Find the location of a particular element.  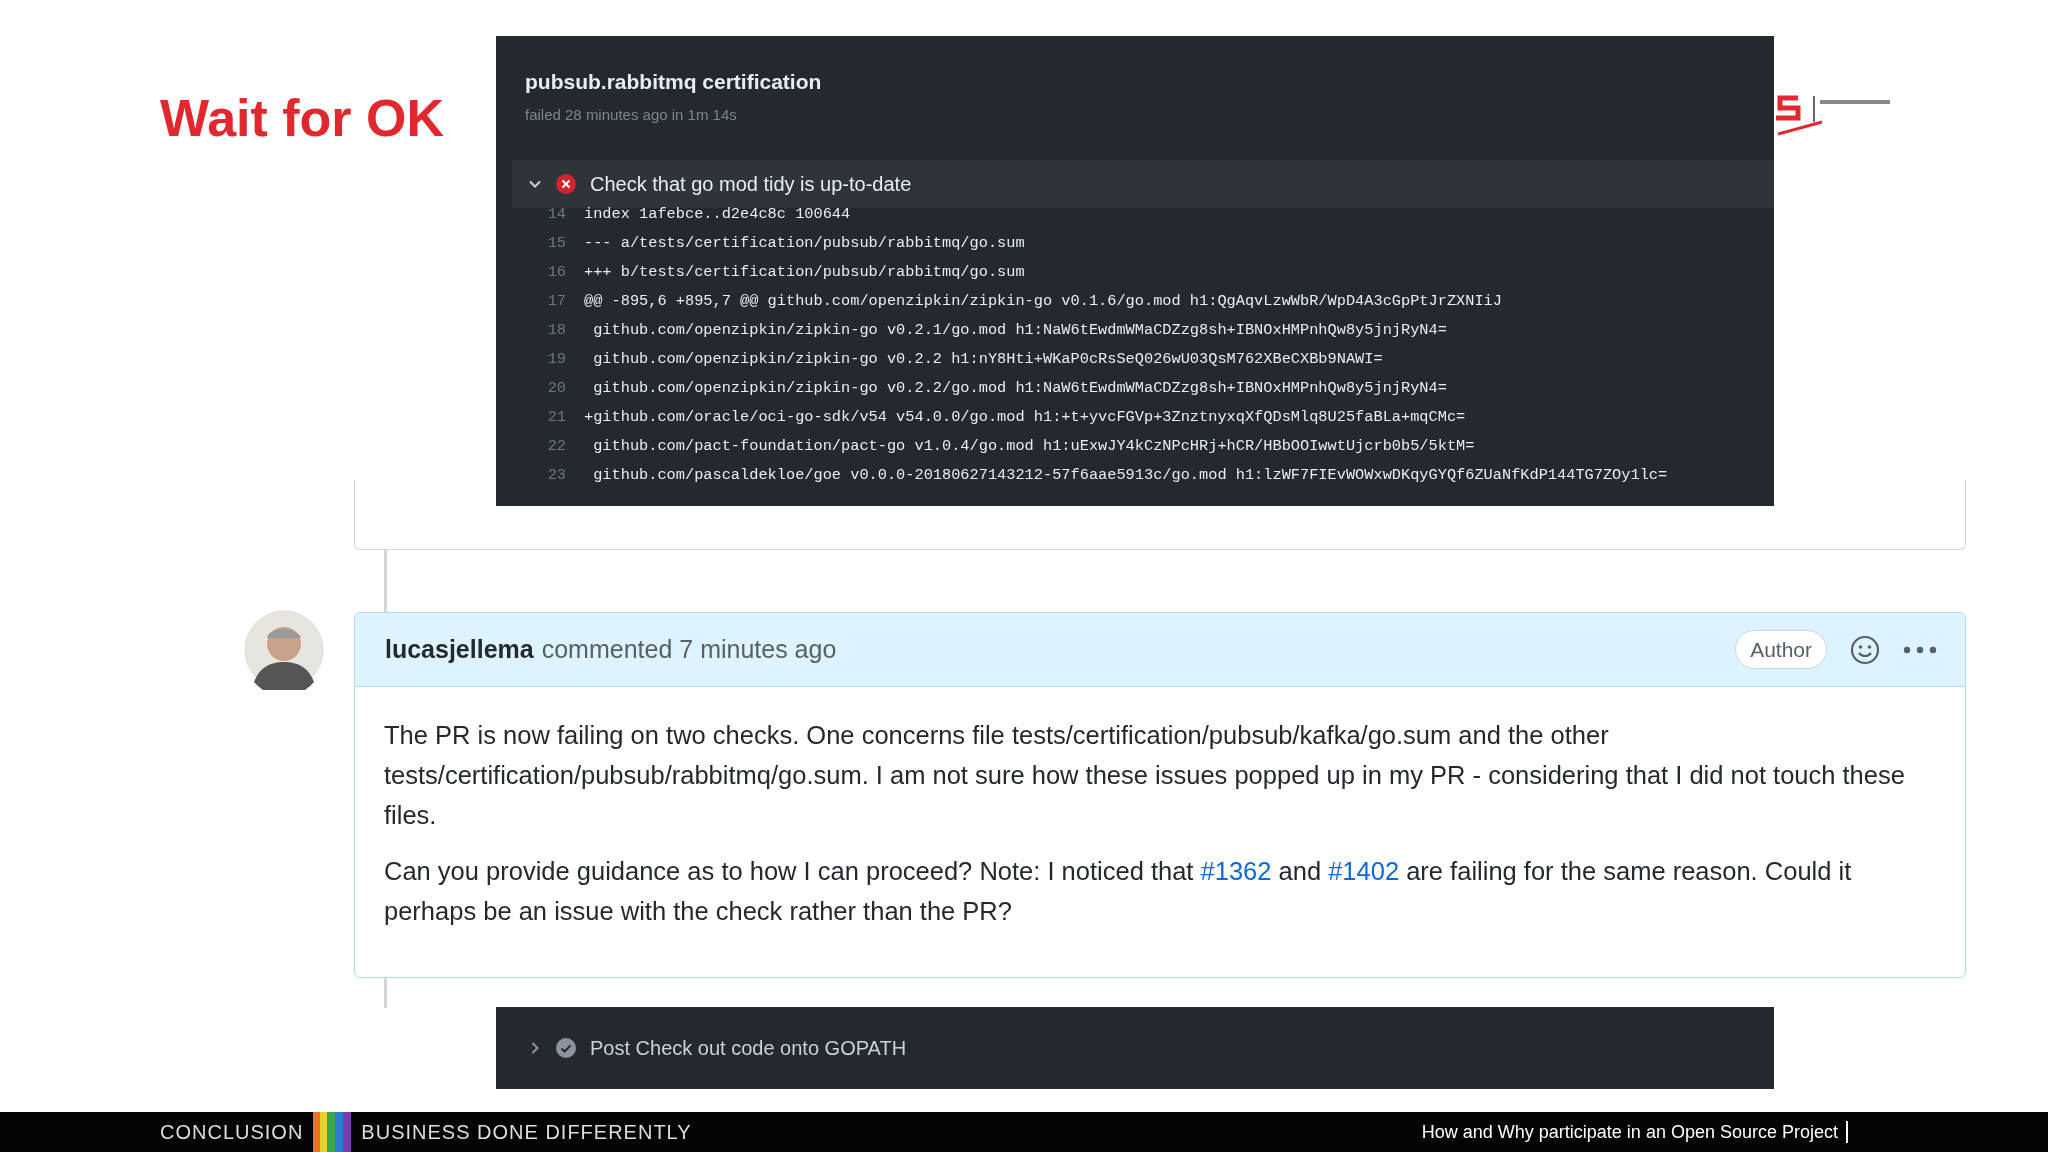

log-line: github.com/openzipkin/zipkin-go v0.2.2/go.mod h1:NaW6tEwdmWMaCDZzg8sh+IBNOxHMPnhQw8y5jnjRyN4= is located at coordinates (1019, 388).